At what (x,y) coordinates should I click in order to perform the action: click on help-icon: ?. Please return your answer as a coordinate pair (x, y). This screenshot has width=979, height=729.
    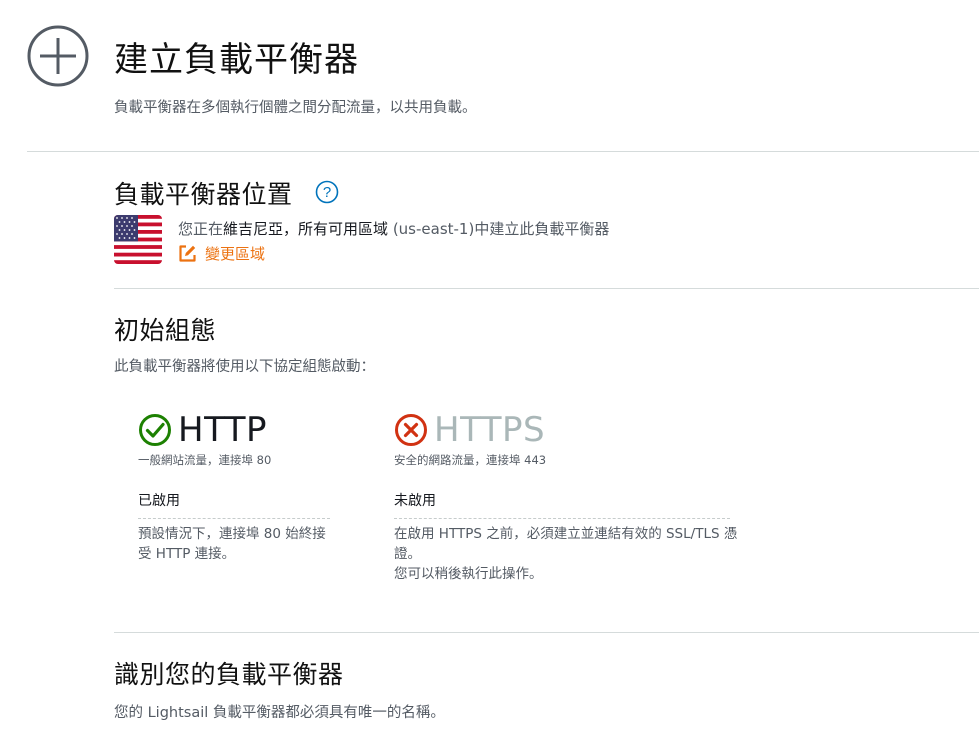
    Looking at the image, I should click on (327, 192).